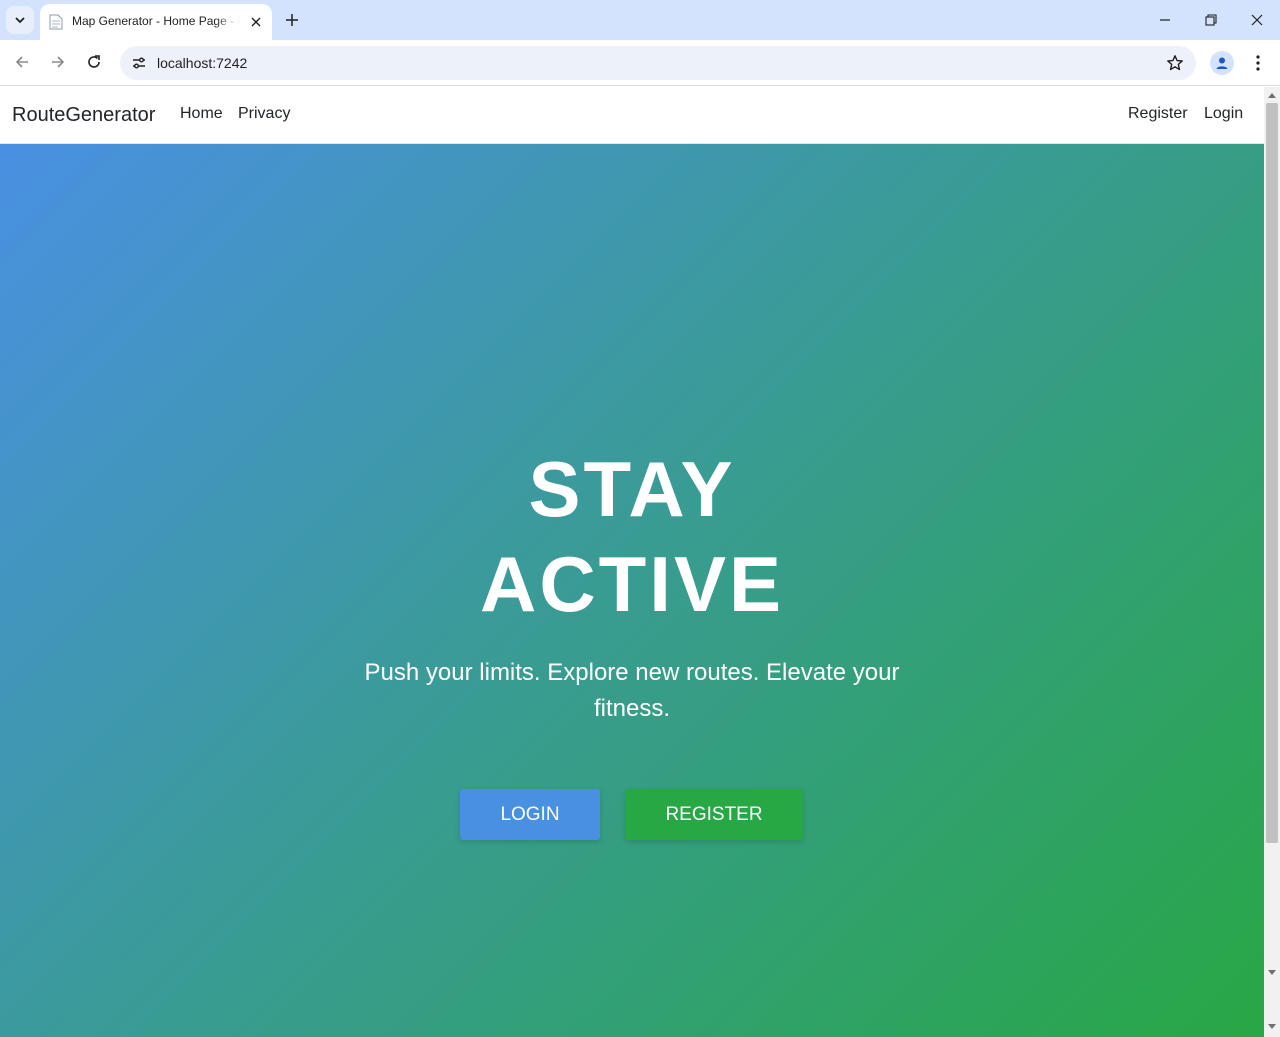 This screenshot has width=1280, height=1037. Describe the element at coordinates (139, 63) in the screenshot. I see `site-settings-icon` at that location.